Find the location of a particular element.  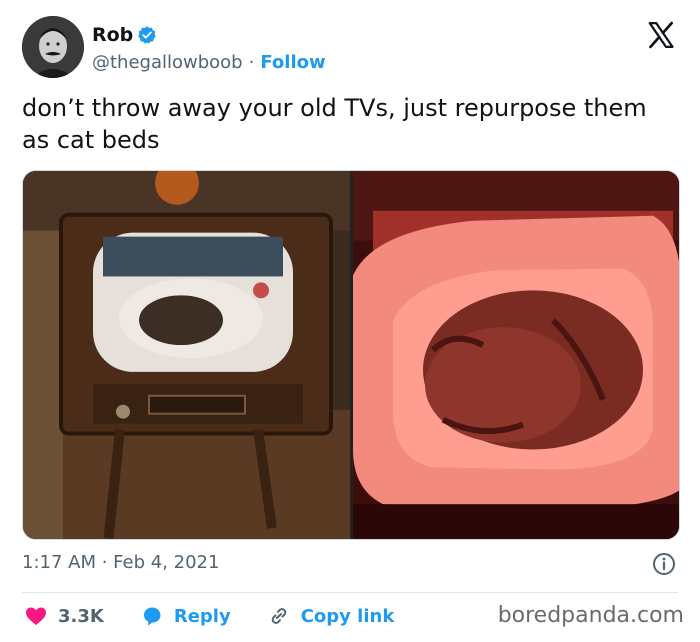

author-name-row: Rob is located at coordinates (124, 35).